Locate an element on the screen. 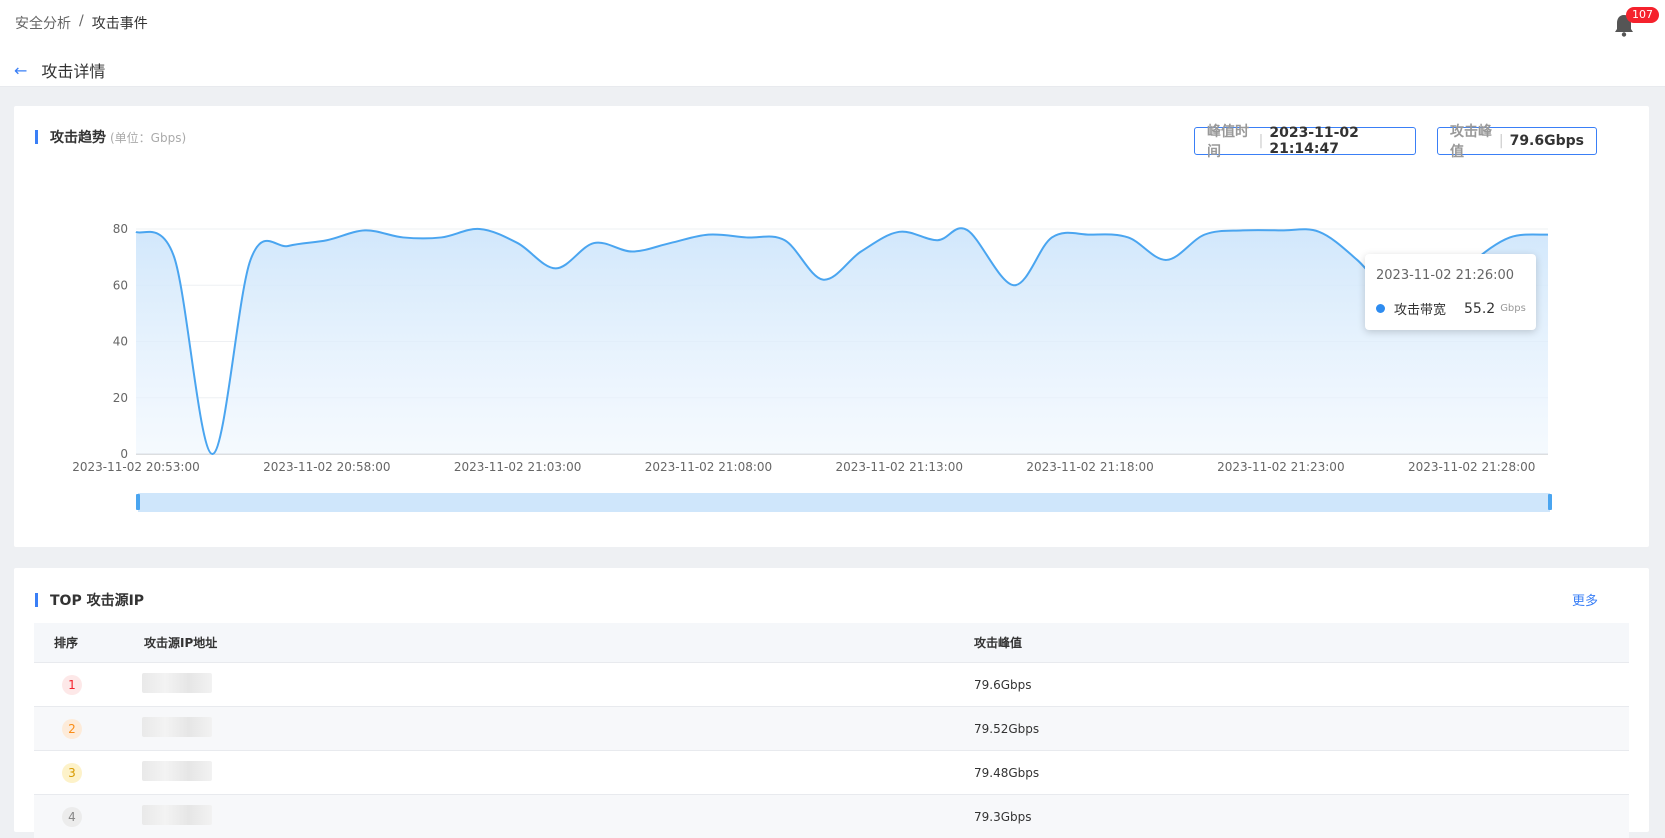 Image resolution: width=1665 pixels, height=838 pixels. tooltip-time: 2023-11-02 21:26:00 is located at coordinates (1445, 275).